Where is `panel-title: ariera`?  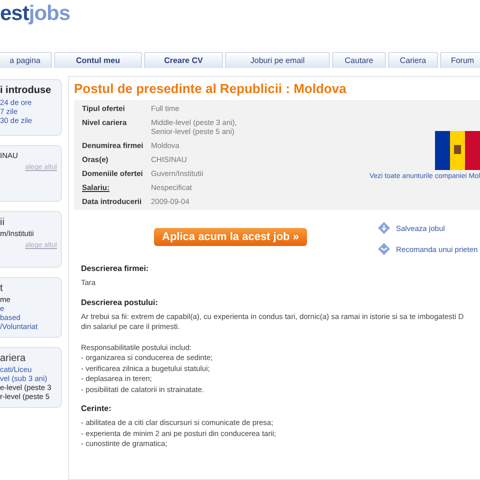 panel-title: ariera is located at coordinates (13, 358).